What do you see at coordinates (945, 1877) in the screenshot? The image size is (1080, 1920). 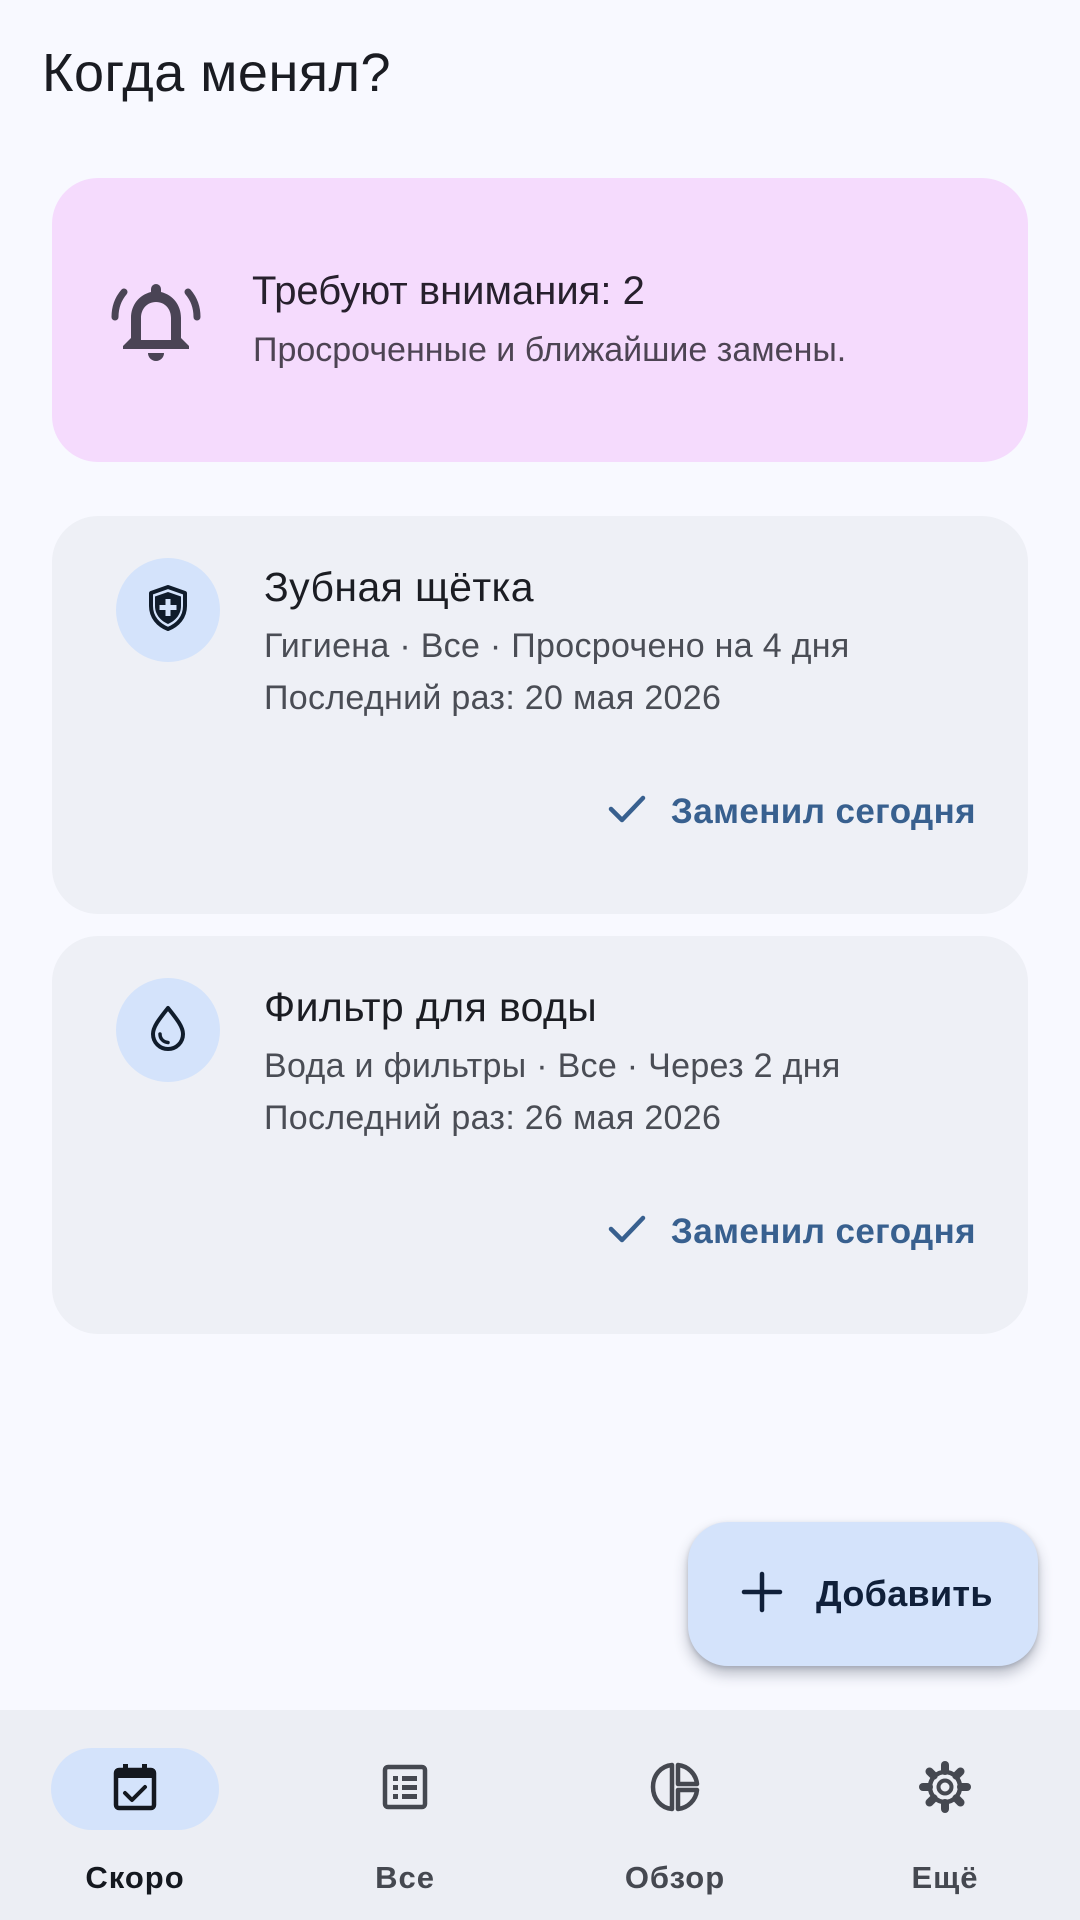 I see `nav-label: Ещё` at bounding box center [945, 1877].